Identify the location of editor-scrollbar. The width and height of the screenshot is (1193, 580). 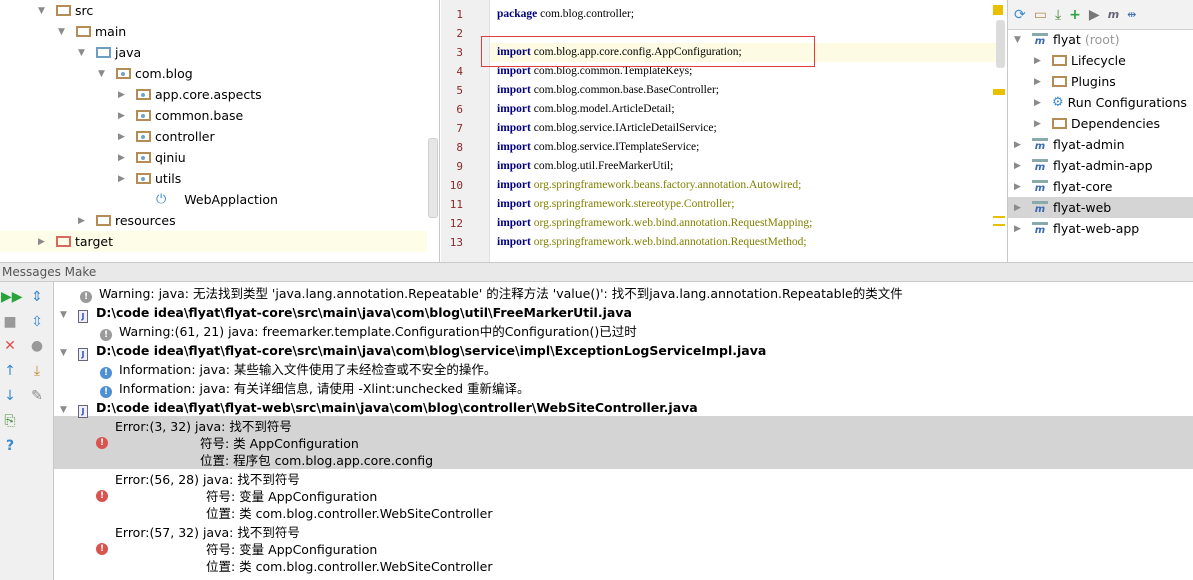
(1000, 44).